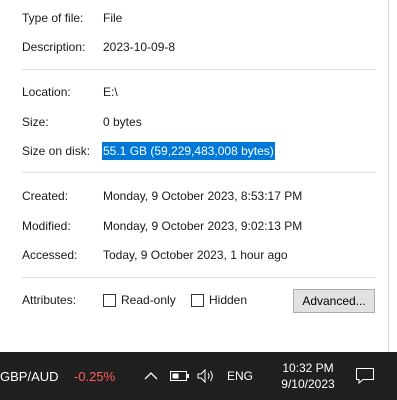 Image resolution: width=397 pixels, height=400 pixels. I want to click on ticker-symbol: GBP/AUD, so click(29, 376).